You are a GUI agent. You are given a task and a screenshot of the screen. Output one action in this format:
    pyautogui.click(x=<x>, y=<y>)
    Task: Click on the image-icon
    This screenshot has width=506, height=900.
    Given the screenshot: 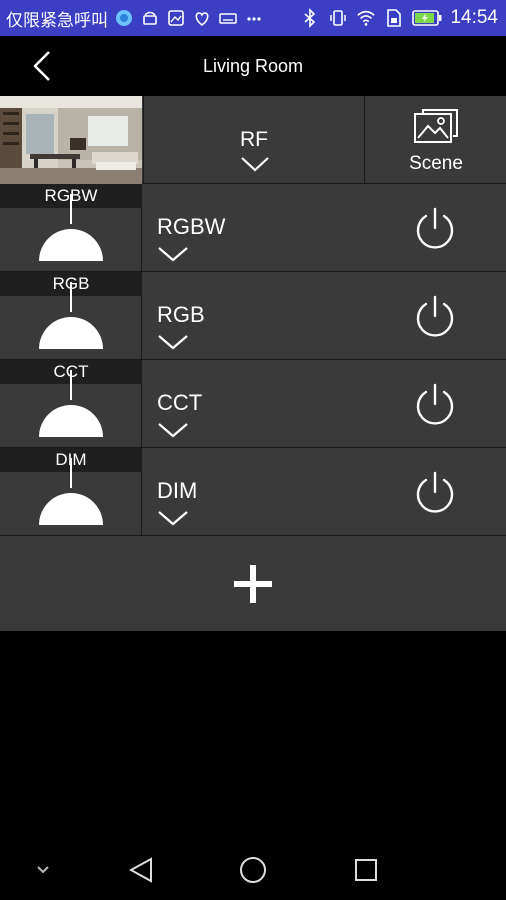 What is the action you would take?
    pyautogui.click(x=176, y=18)
    